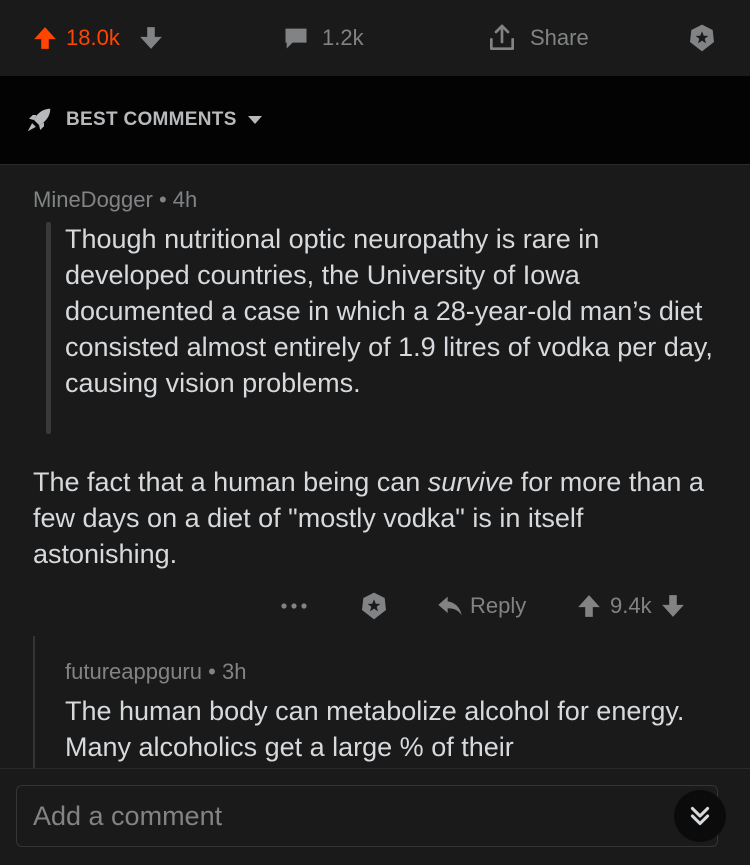 The image size is (750, 865). I want to click on sort-label: BEST COMMENTS, so click(151, 119).